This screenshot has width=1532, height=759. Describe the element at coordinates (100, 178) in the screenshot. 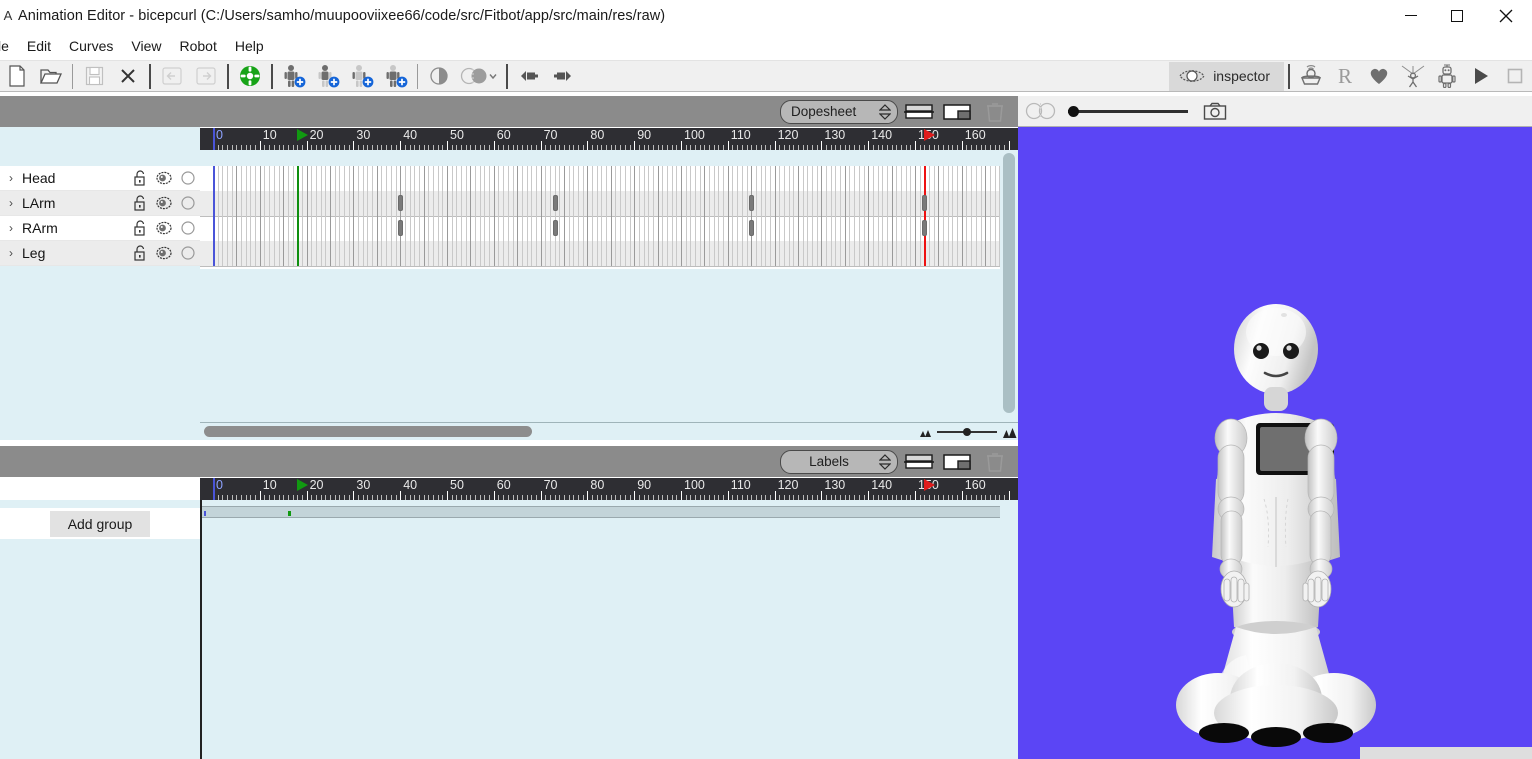

I see `track-row: › Head` at that location.